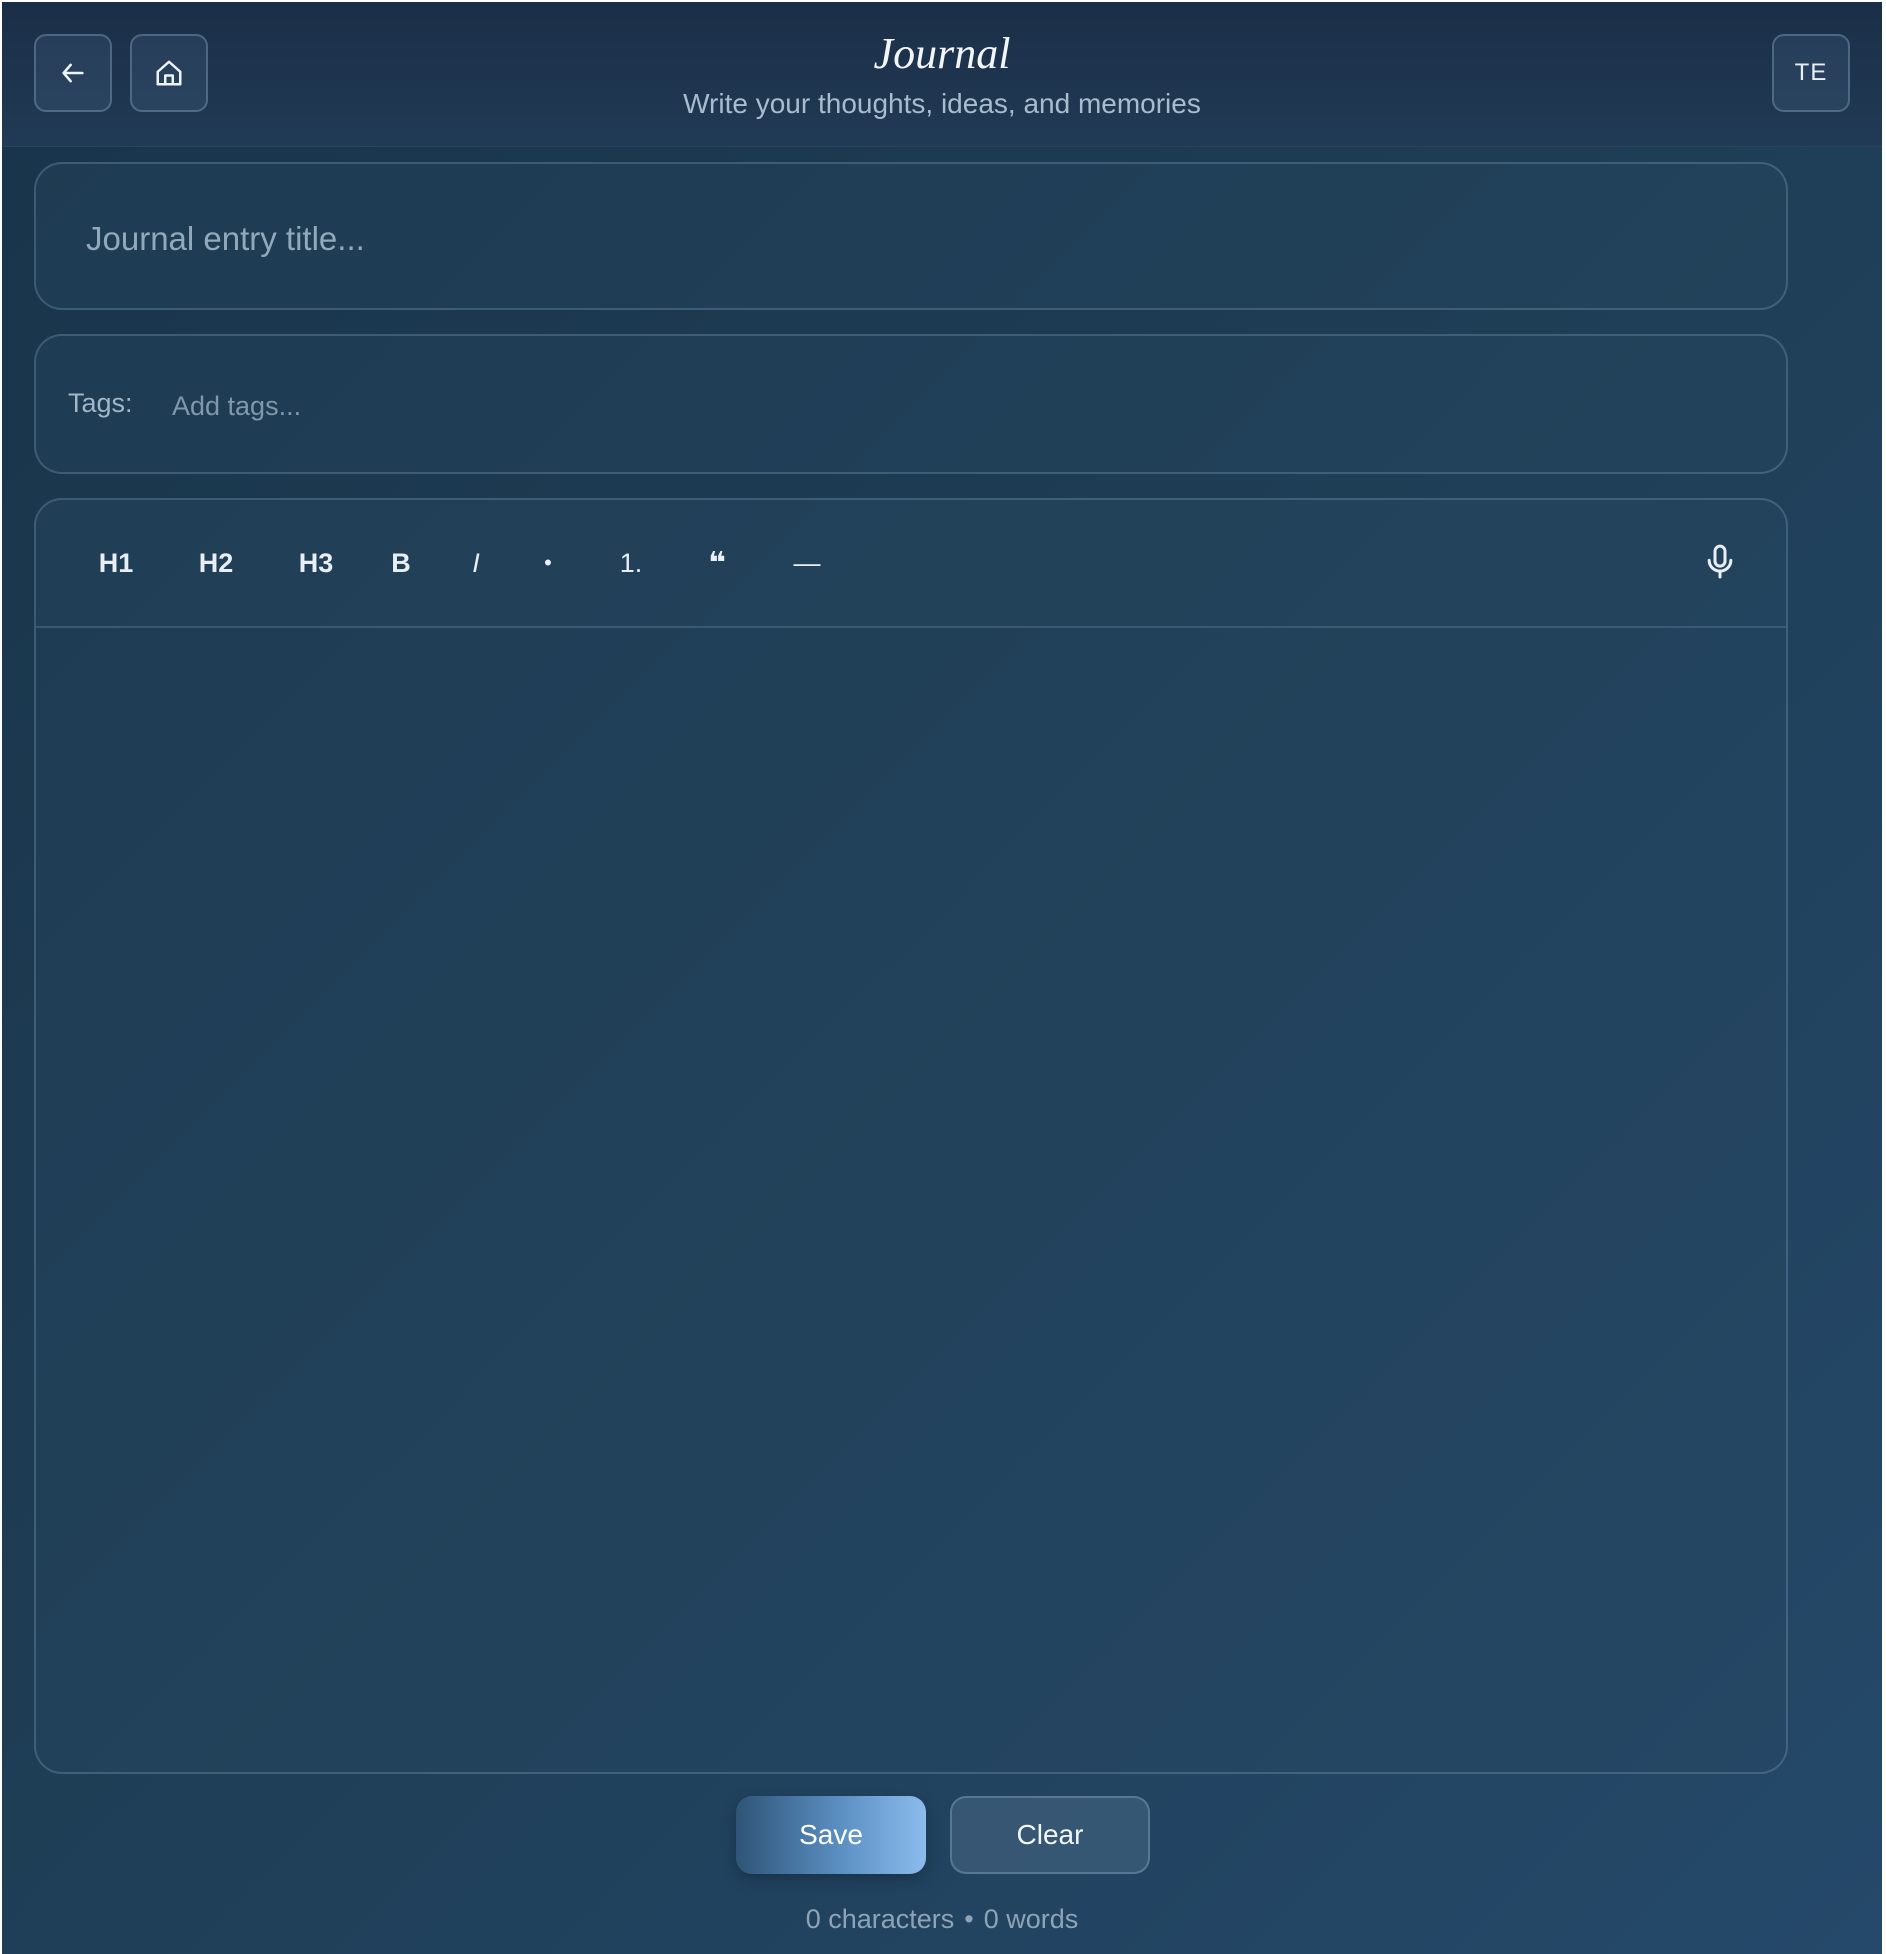 The width and height of the screenshot is (1886, 1954). What do you see at coordinates (952, 406) in the screenshot?
I see `tags-input` at bounding box center [952, 406].